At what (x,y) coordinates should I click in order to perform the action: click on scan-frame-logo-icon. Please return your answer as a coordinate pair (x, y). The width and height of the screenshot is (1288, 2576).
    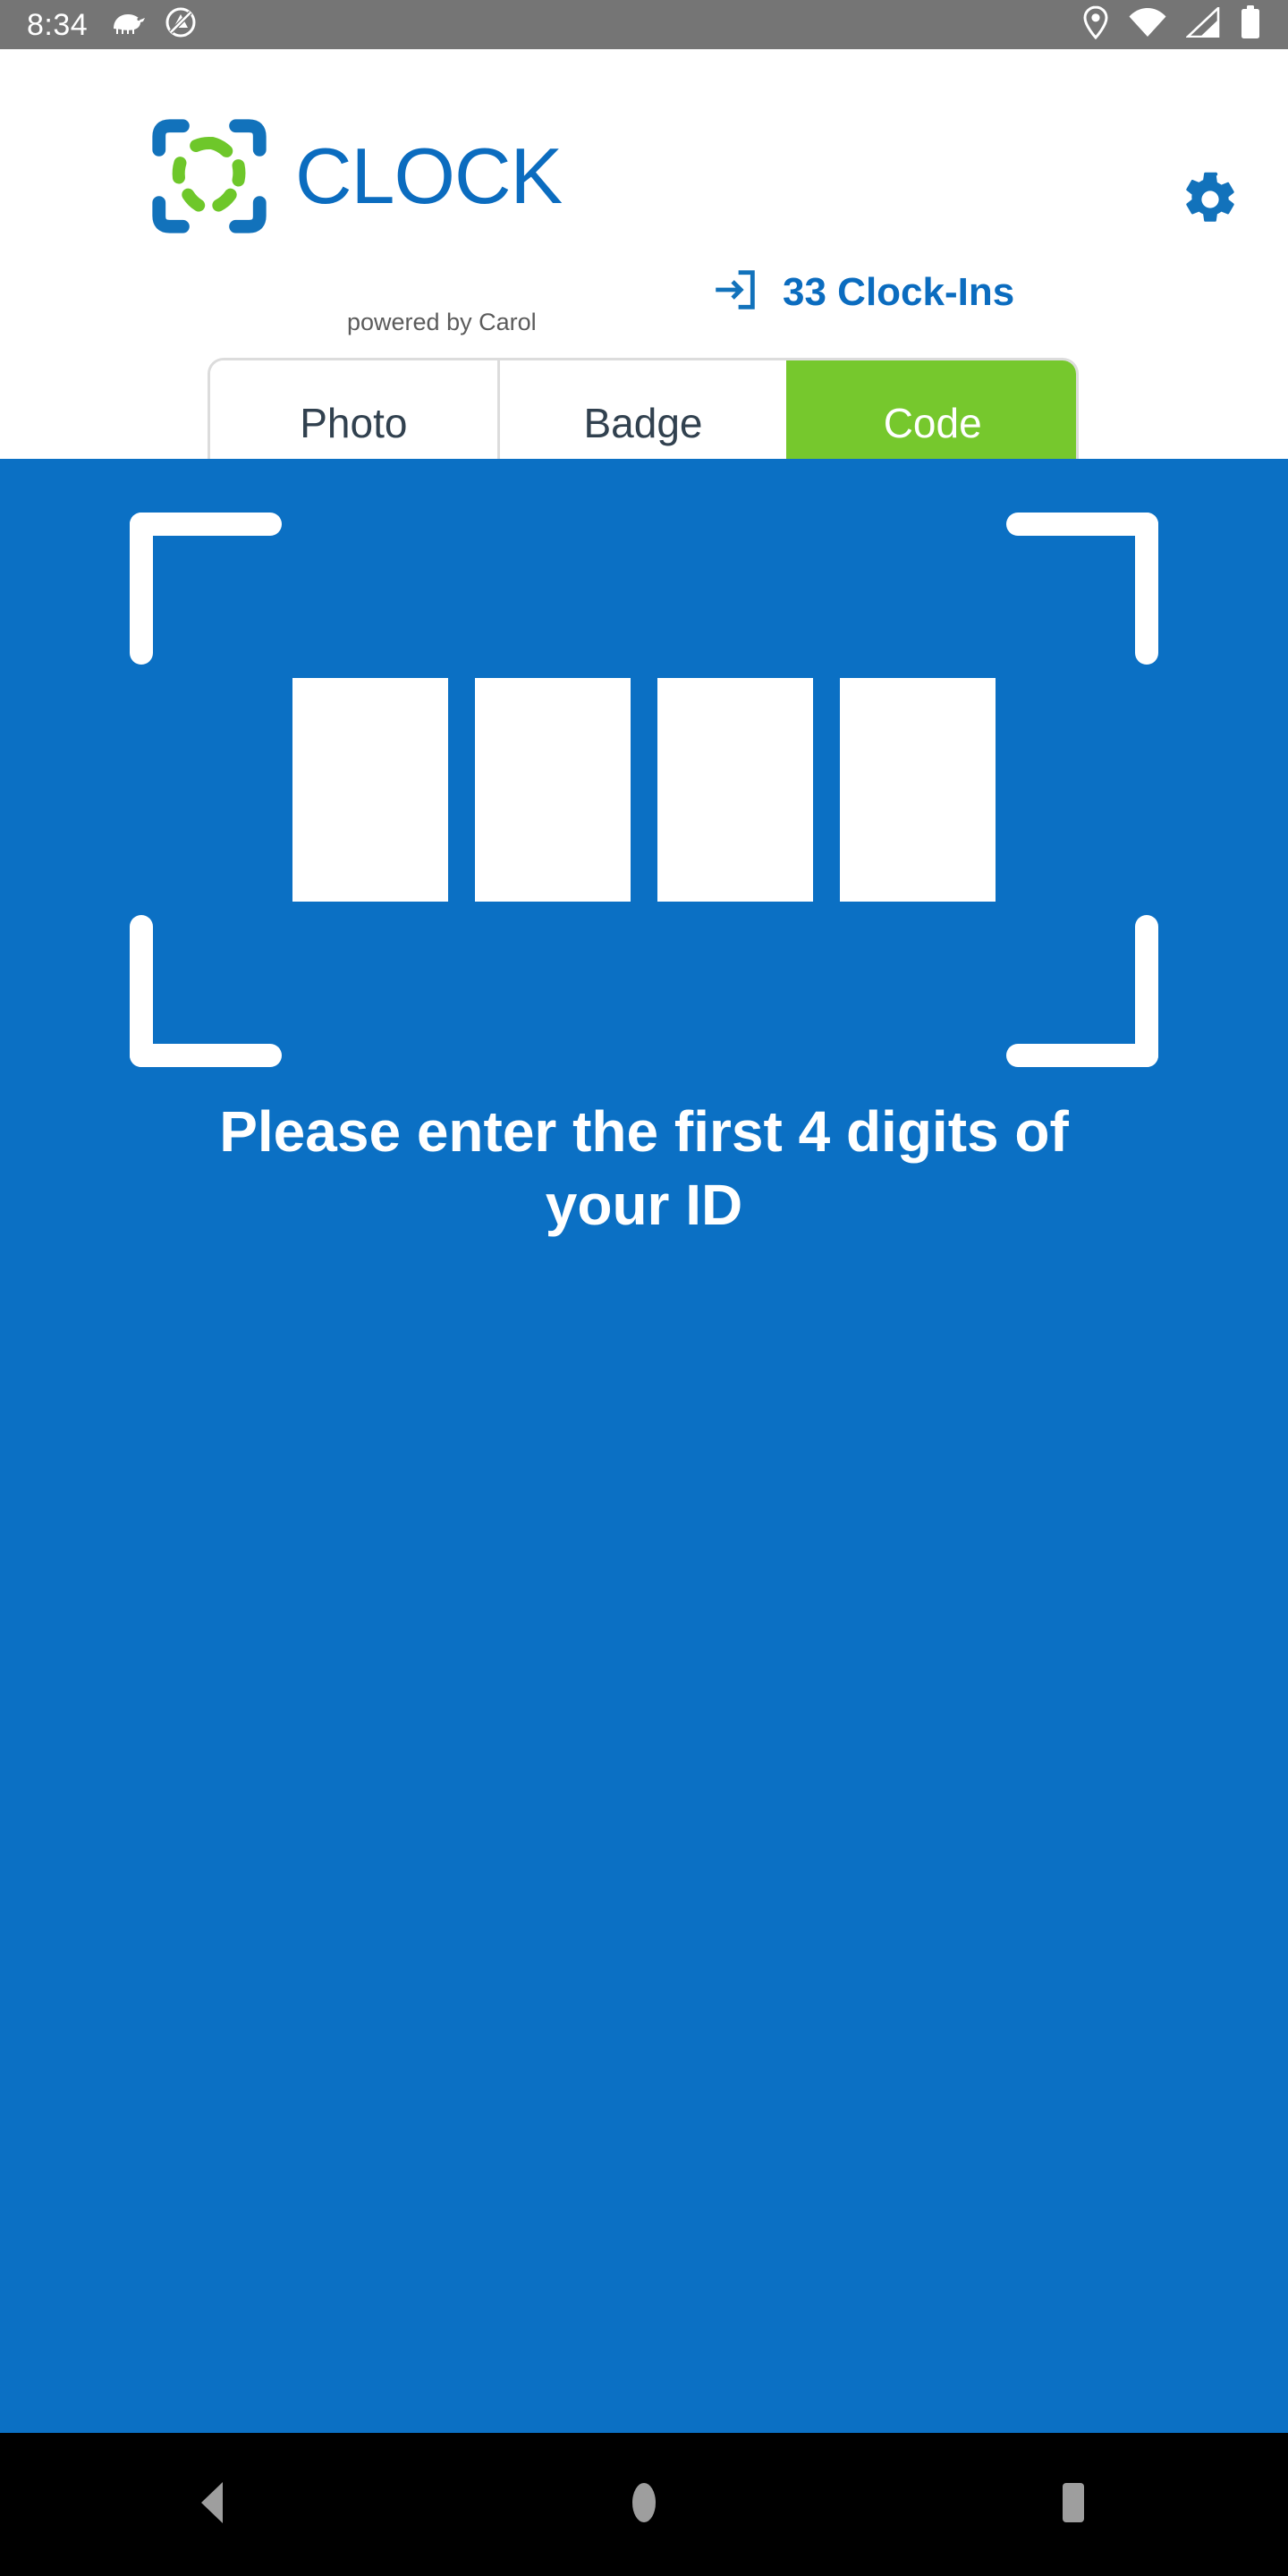
    Looking at the image, I should click on (209, 176).